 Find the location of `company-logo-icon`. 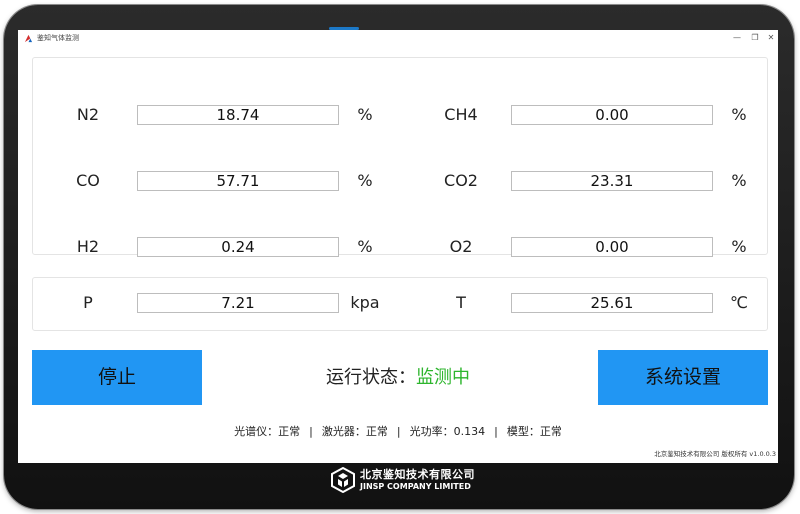

company-logo-icon is located at coordinates (343, 480).